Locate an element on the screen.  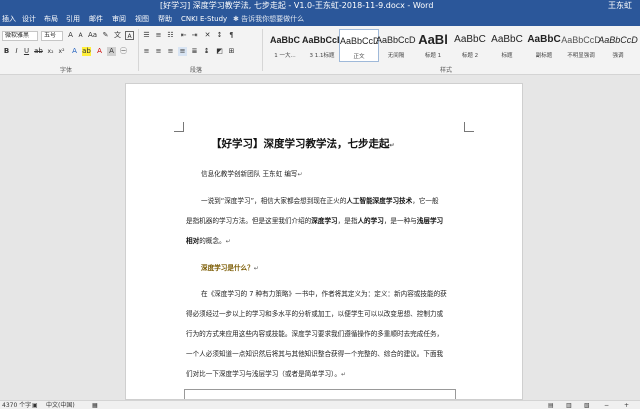
styles-group-label: 样式 is located at coordinates (446, 70).